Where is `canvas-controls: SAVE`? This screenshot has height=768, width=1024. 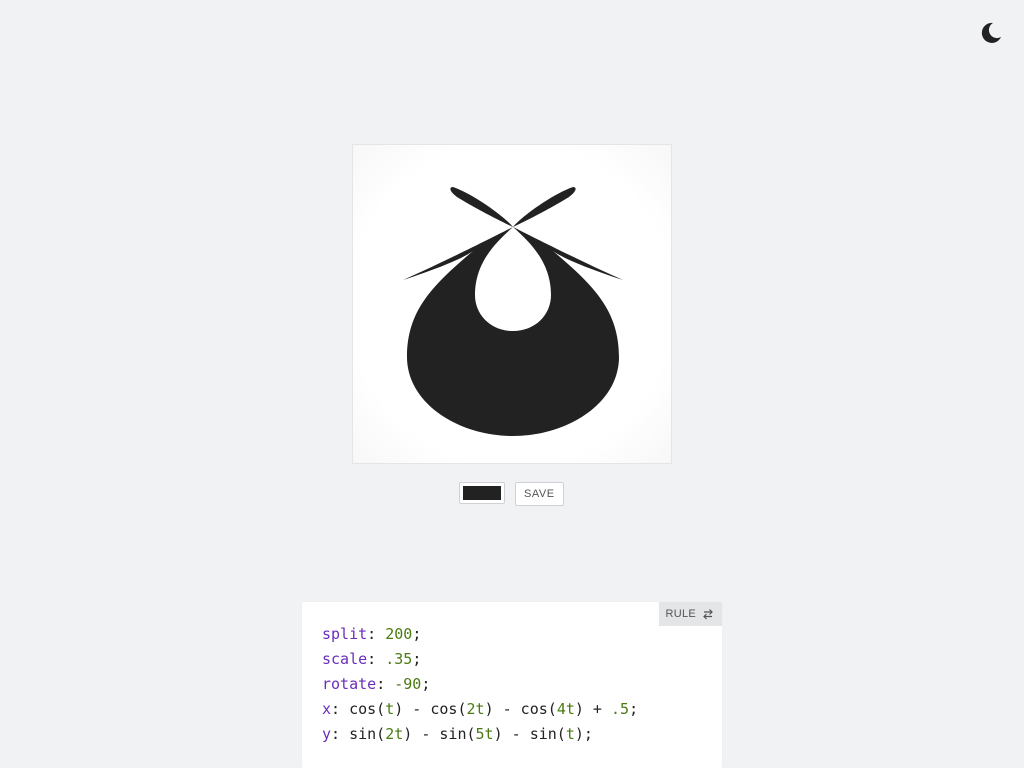 canvas-controls: SAVE is located at coordinates (511, 494).